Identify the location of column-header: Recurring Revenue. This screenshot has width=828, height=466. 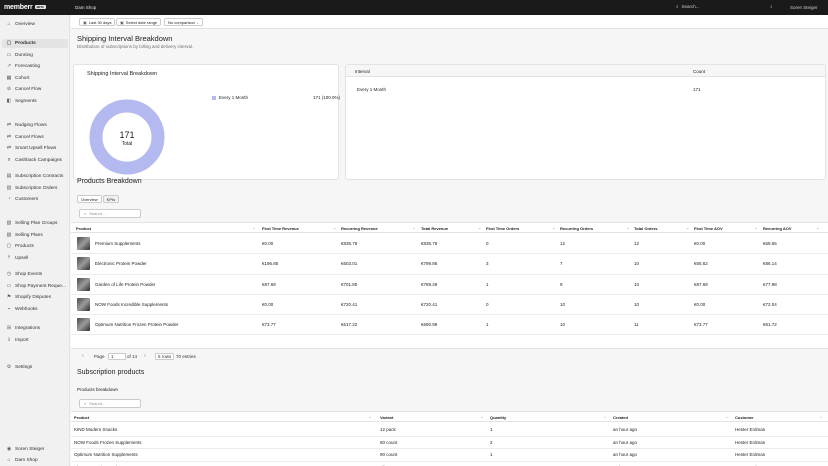
(359, 228).